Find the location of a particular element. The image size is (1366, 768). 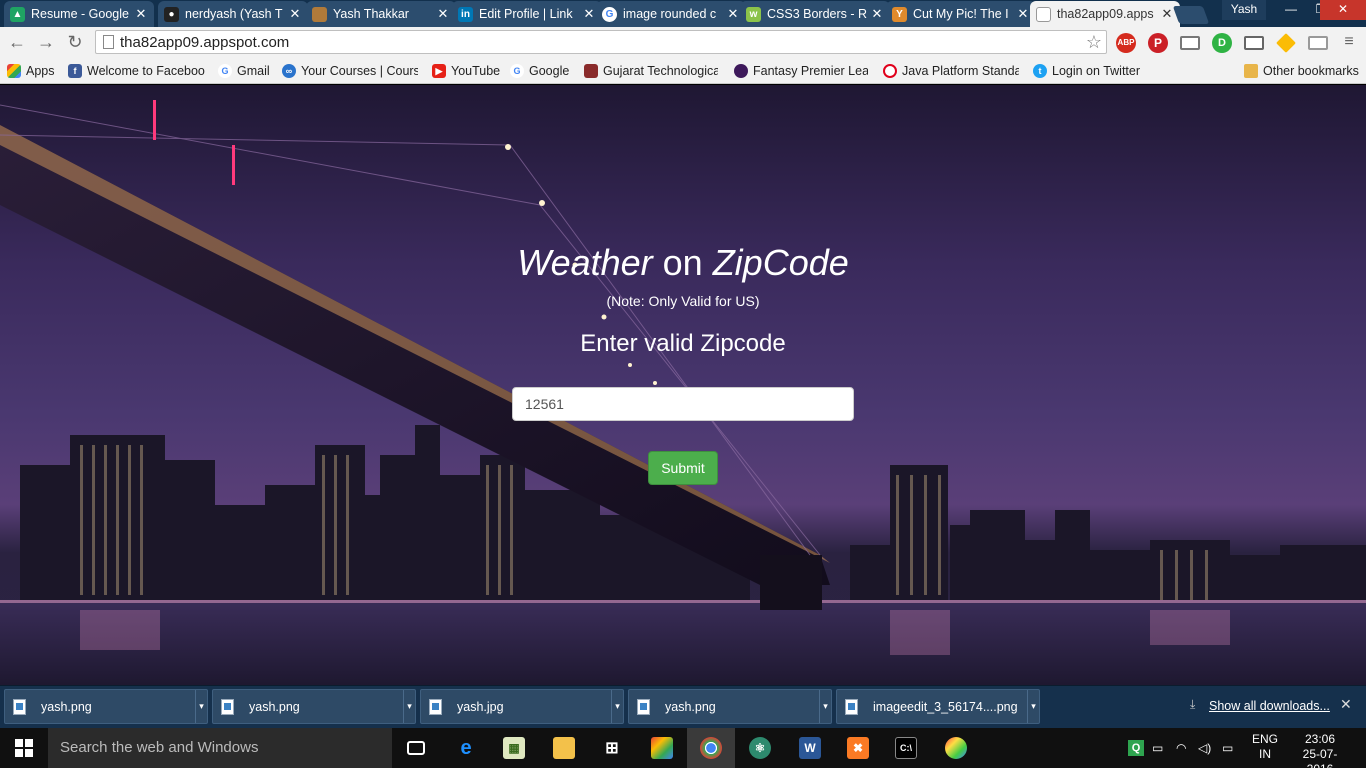

bookmark-gmail: G Gmail is located at coordinates (245, 71).